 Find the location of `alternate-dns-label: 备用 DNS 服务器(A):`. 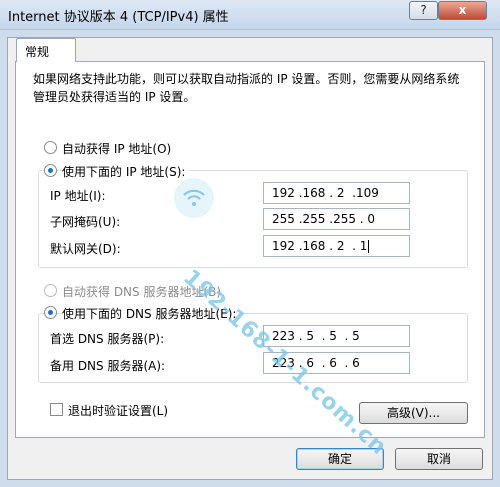

alternate-dns-label: 备用 DNS 服务器(A): is located at coordinates (108, 366).